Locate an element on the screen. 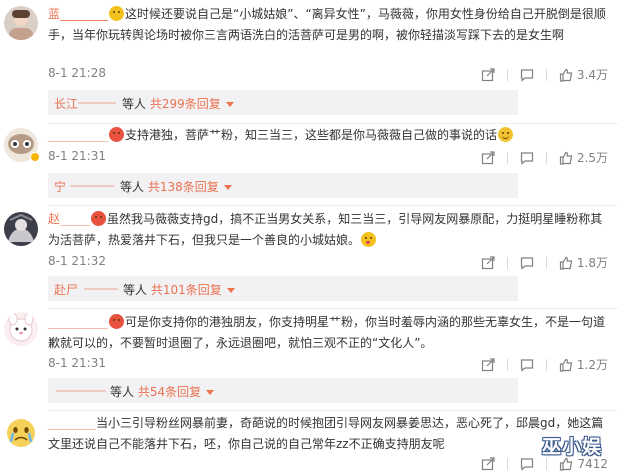  reply-count: 共138条回复 is located at coordinates (183, 187).